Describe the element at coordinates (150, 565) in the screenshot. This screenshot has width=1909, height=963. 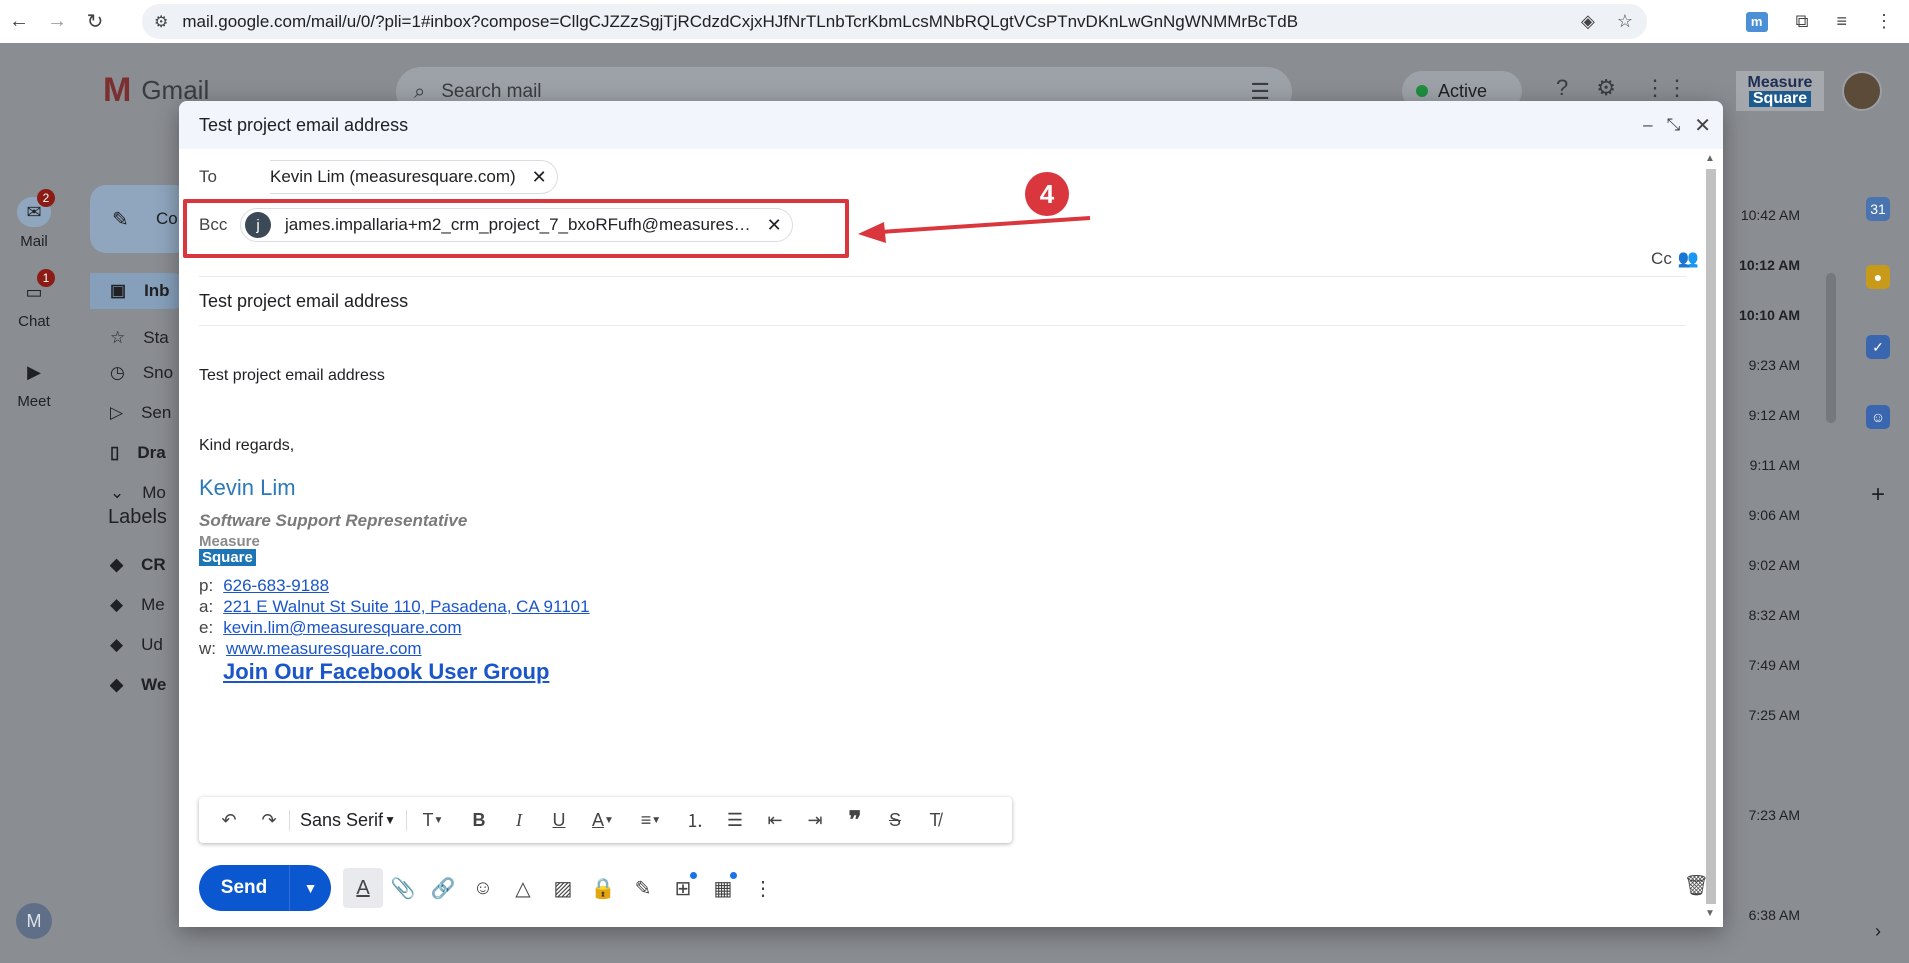
I see `label-item-1: ◆ CR` at that location.